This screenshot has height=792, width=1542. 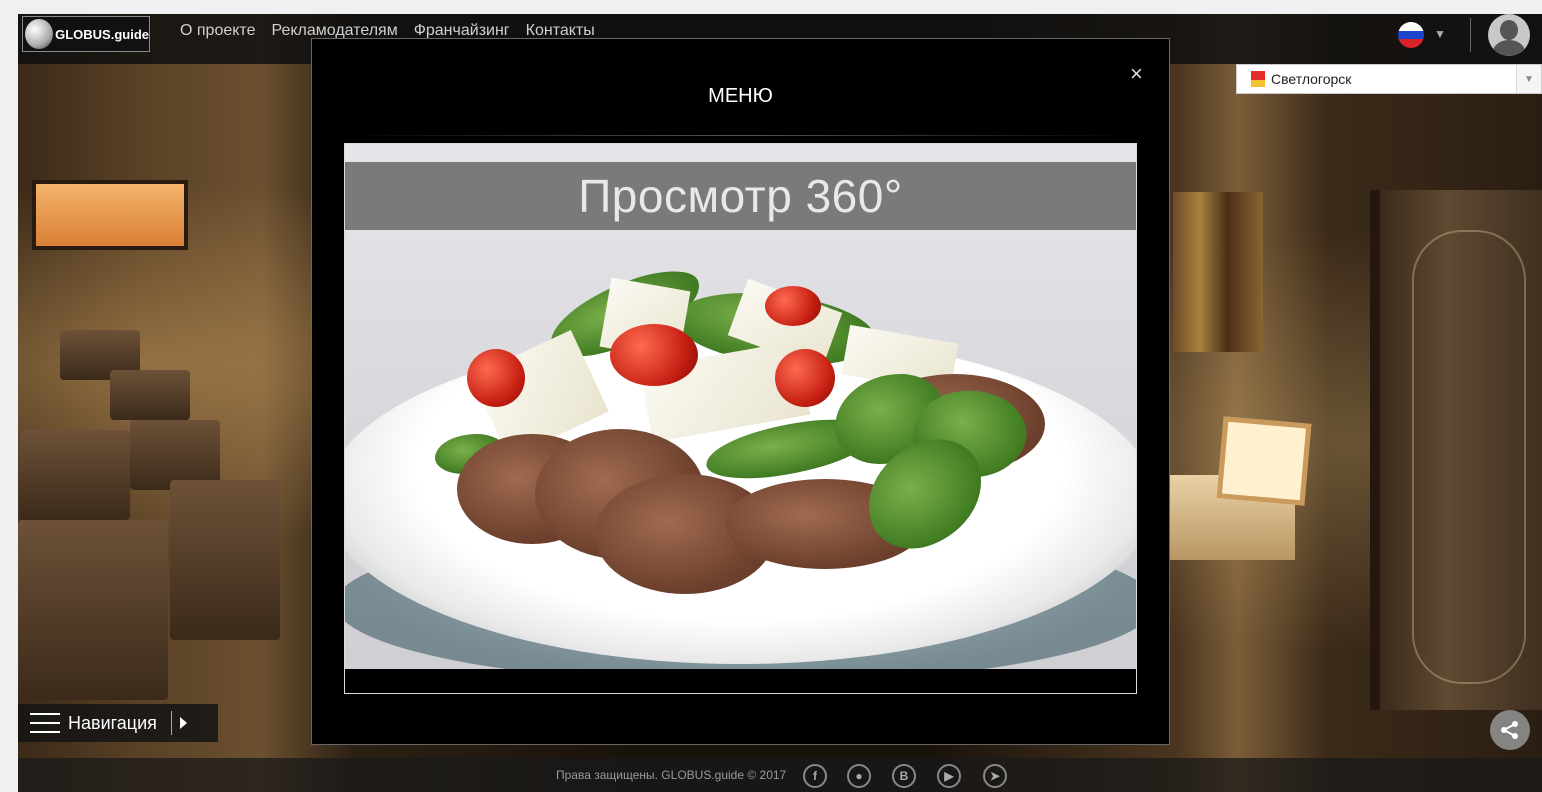 I want to click on vk-icon: ●, so click(x=859, y=776).